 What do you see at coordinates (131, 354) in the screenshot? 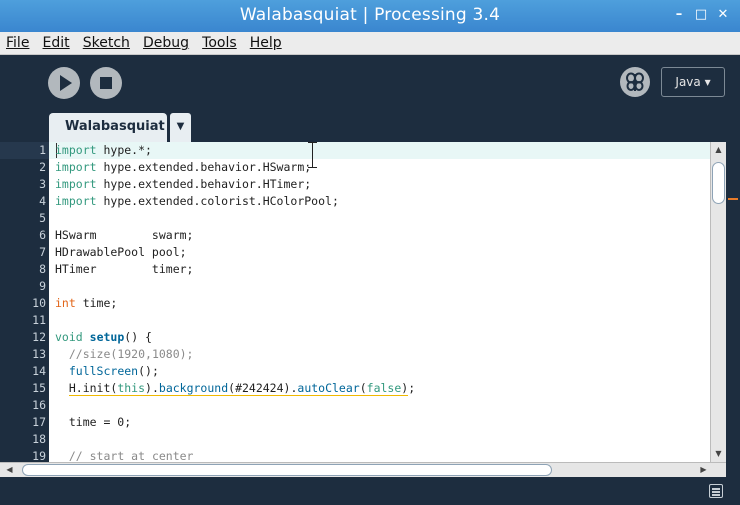
I see `code-line: //size(1920,1080);` at bounding box center [131, 354].